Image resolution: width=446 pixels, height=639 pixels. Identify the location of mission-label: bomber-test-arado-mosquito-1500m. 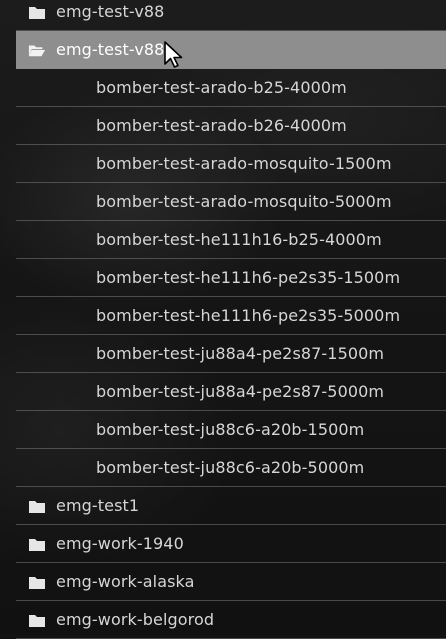
(244, 163).